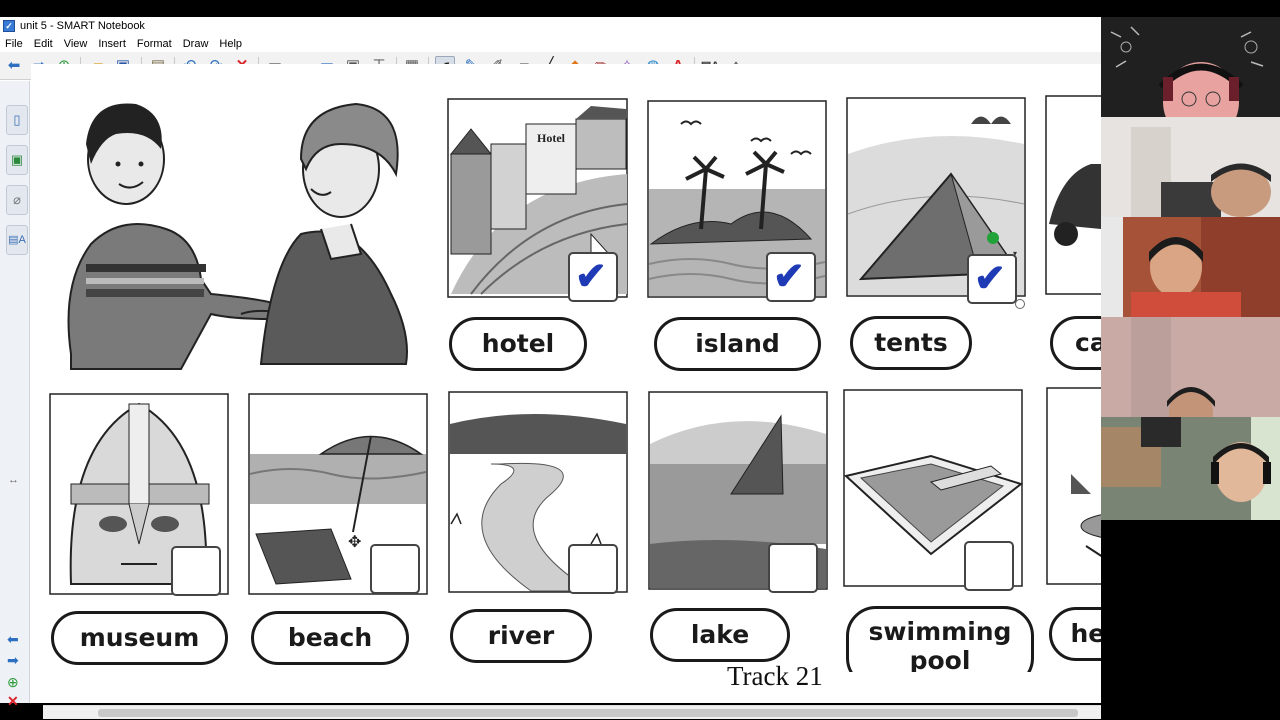 The width and height of the screenshot is (1280, 720). What do you see at coordinates (1020, 304) in the screenshot?
I see `rotate-handle` at bounding box center [1020, 304].